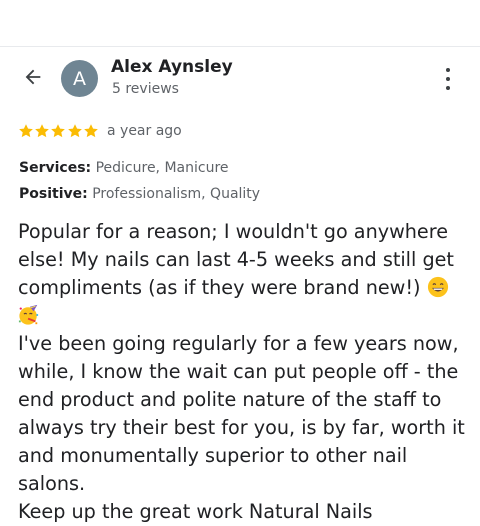 The height and width of the screenshot is (526, 480). What do you see at coordinates (162, 168) in the screenshot?
I see `services-value: Pedicure, Manicure` at bounding box center [162, 168].